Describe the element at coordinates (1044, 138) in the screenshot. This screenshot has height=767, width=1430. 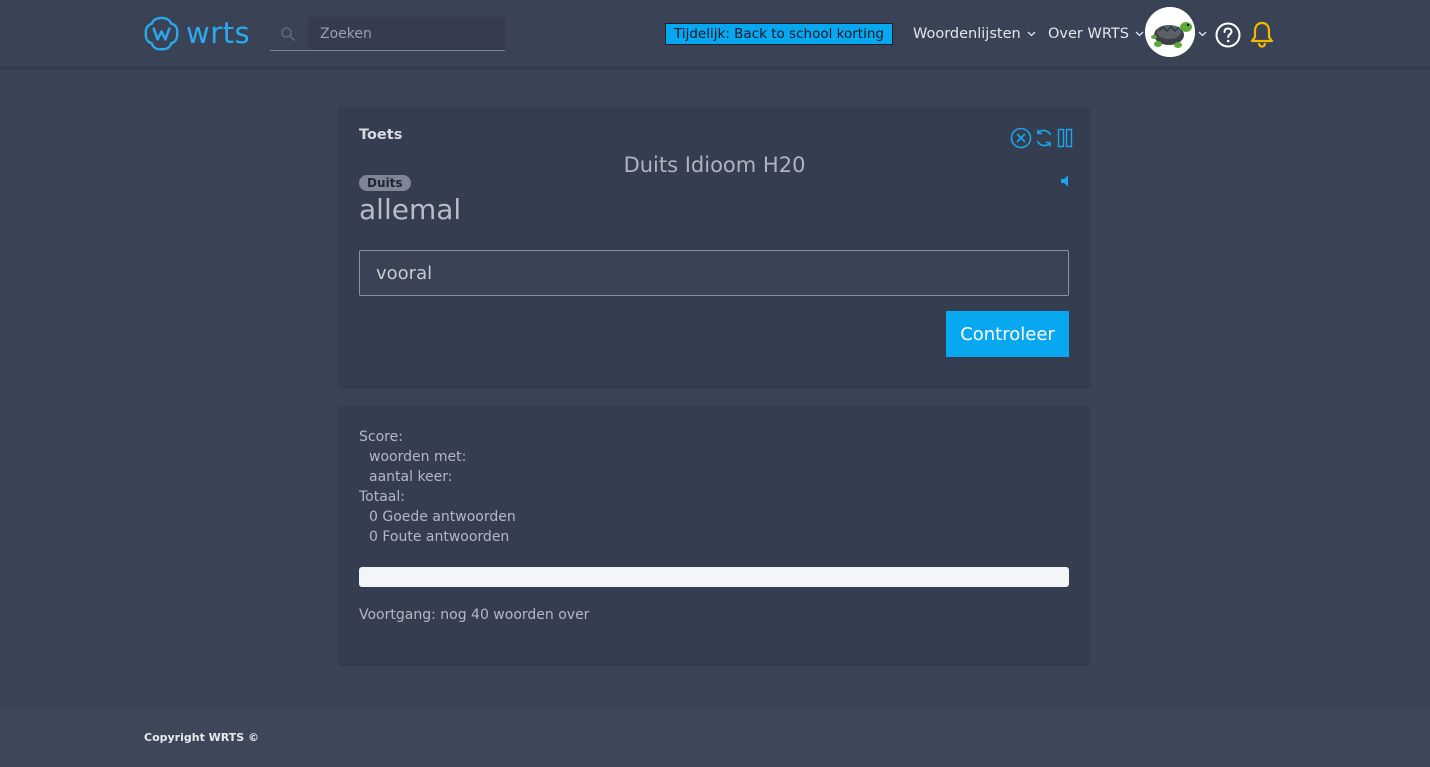
I see `restart-icon` at that location.